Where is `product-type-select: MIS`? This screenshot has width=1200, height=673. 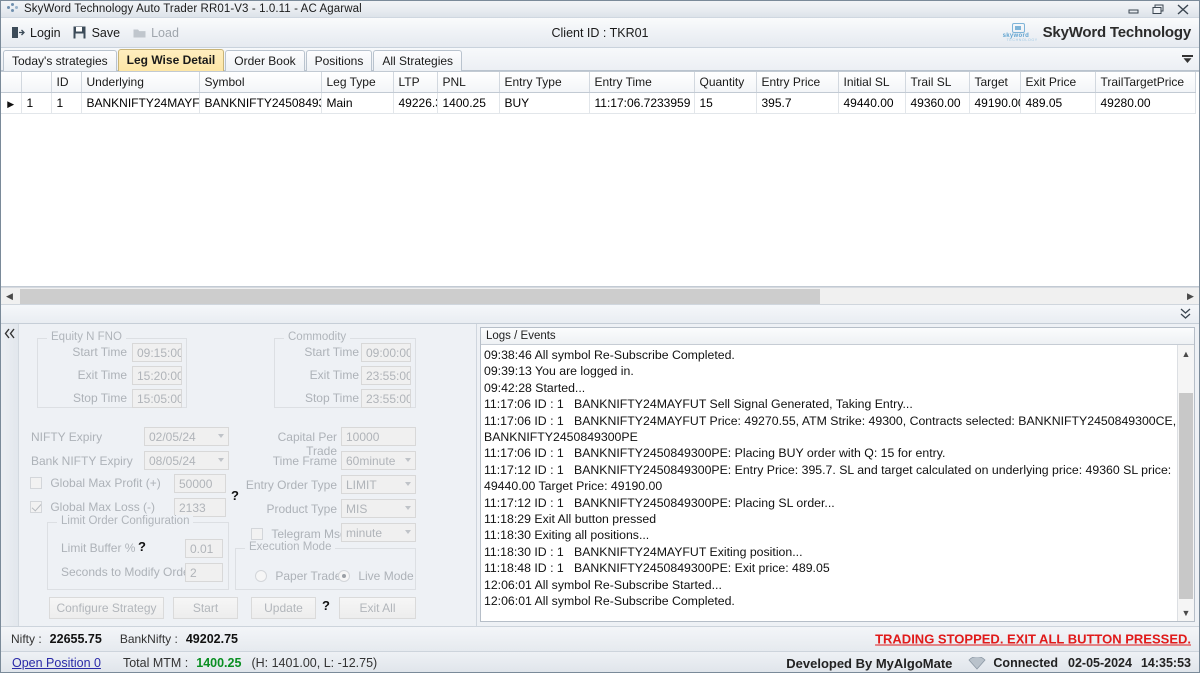
product-type-select: MIS is located at coordinates (378, 508).